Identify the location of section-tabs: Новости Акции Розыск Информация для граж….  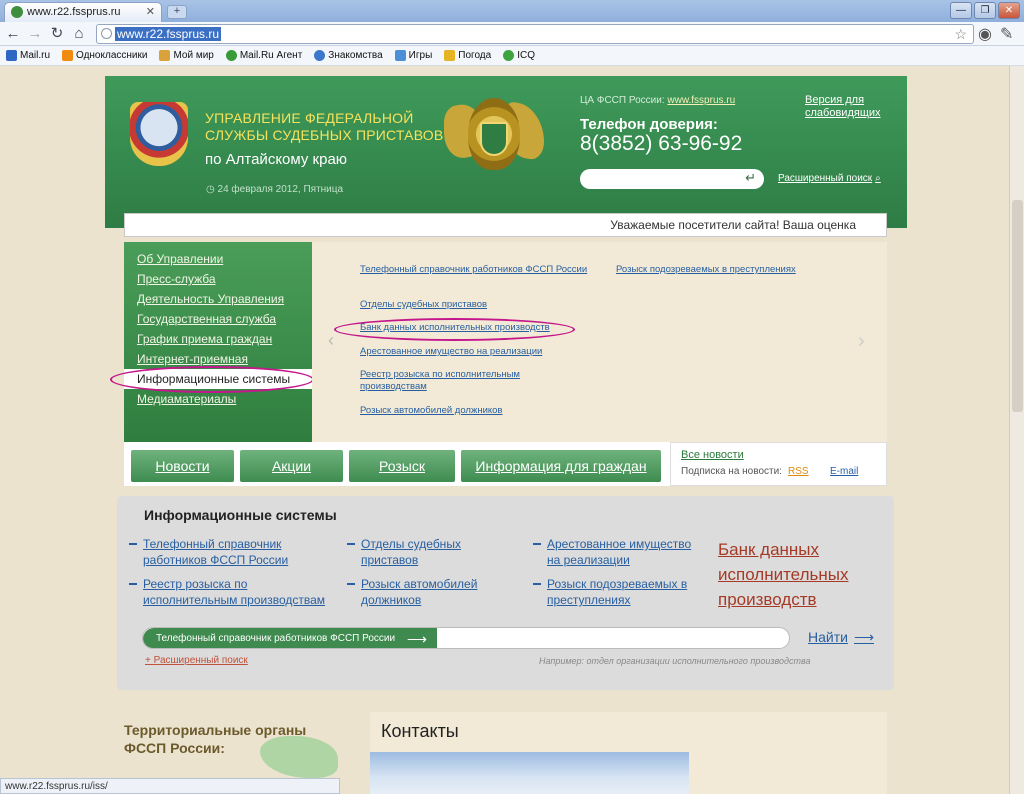
(397, 464).